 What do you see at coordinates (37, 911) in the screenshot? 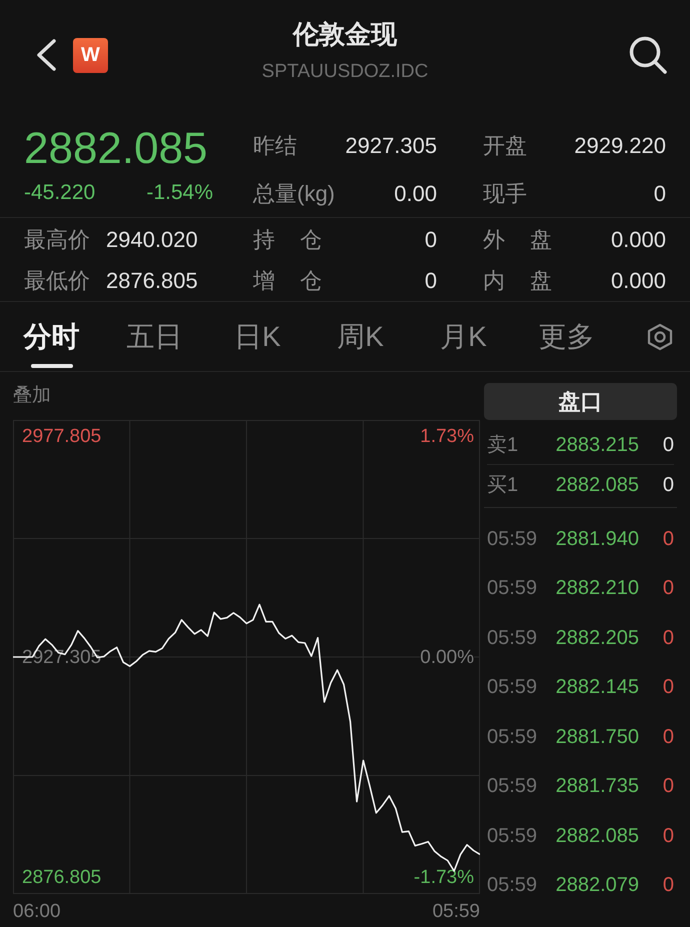
I see `time-axis-label: 06:00` at bounding box center [37, 911].